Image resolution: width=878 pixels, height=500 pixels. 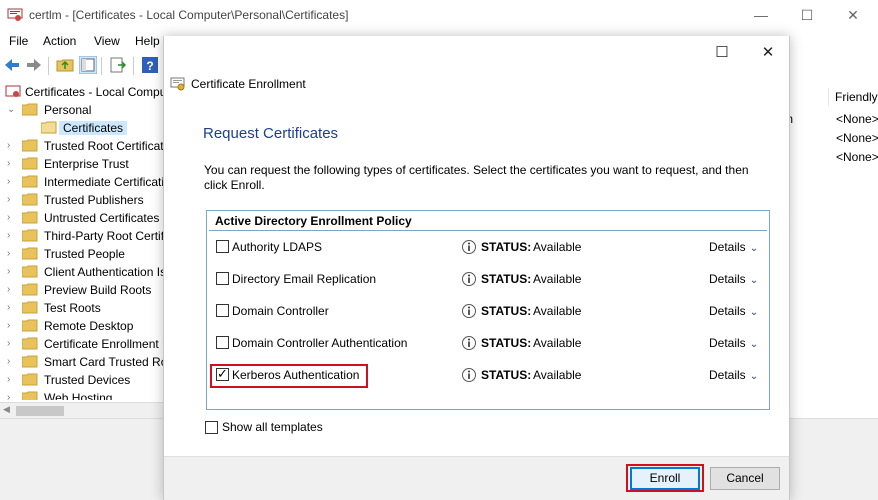 What do you see at coordinates (506, 343) in the screenshot?
I see `status-label: STATUS:` at bounding box center [506, 343].